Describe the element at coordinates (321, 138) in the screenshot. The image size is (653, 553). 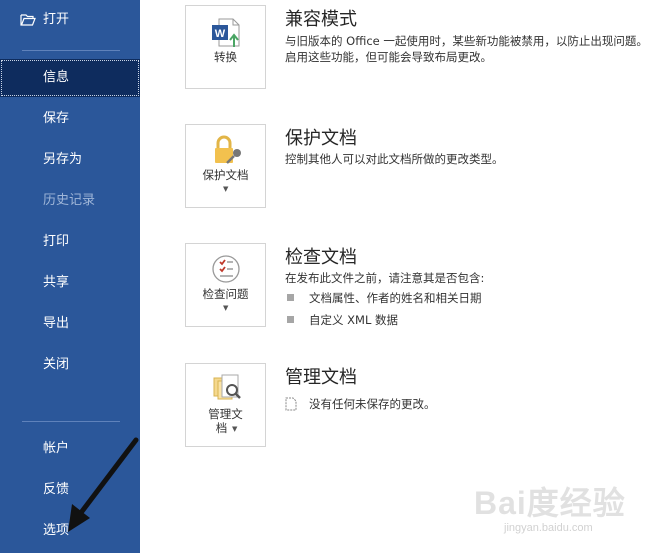
I see `protect-title: 保护文档` at that location.